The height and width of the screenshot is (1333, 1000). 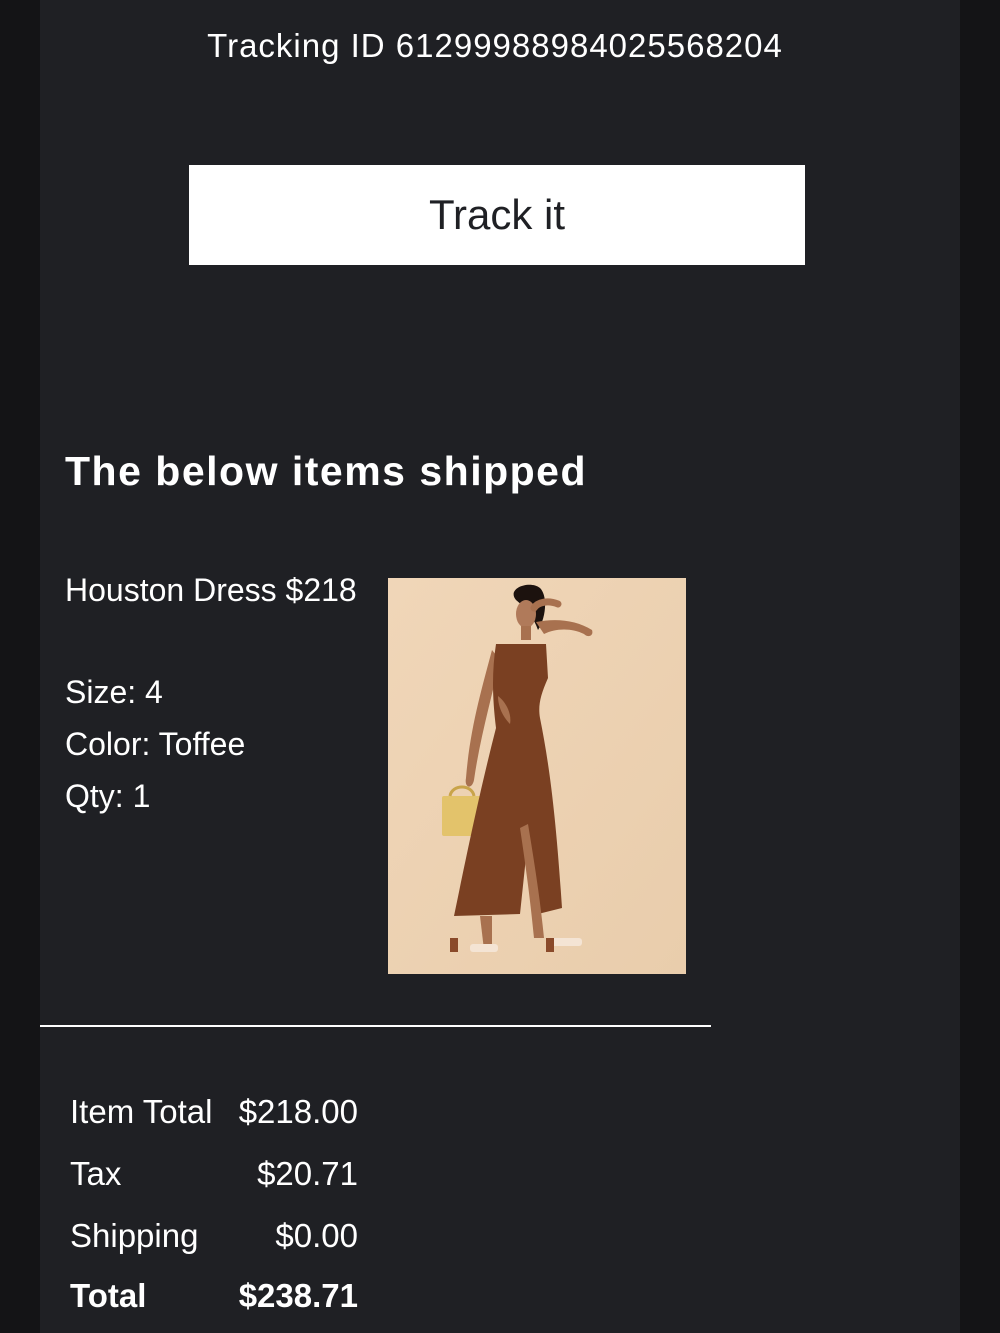 What do you see at coordinates (141, 1111) in the screenshot?
I see `item-total-label: Item Total` at bounding box center [141, 1111].